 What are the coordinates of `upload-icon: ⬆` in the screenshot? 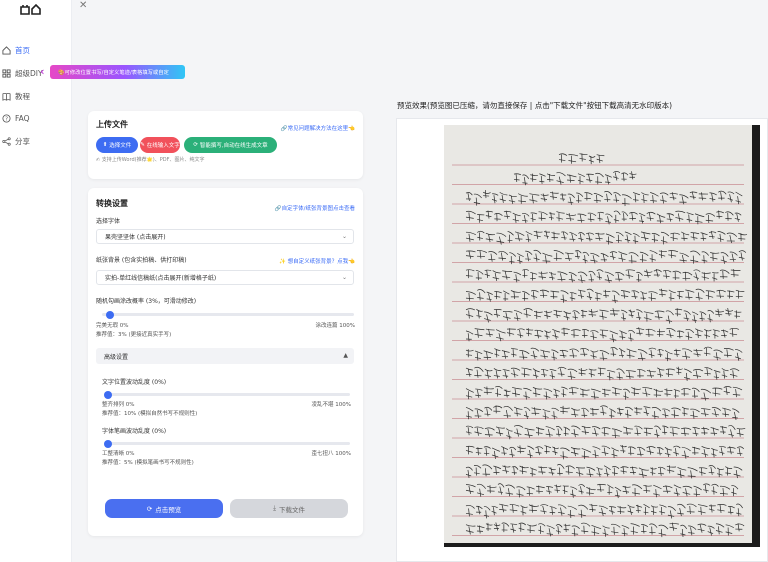 It's located at (105, 145).